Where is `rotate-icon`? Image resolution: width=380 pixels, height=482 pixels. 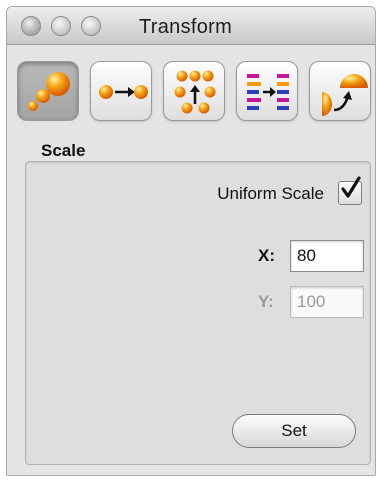 rotate-icon is located at coordinates (345, 95).